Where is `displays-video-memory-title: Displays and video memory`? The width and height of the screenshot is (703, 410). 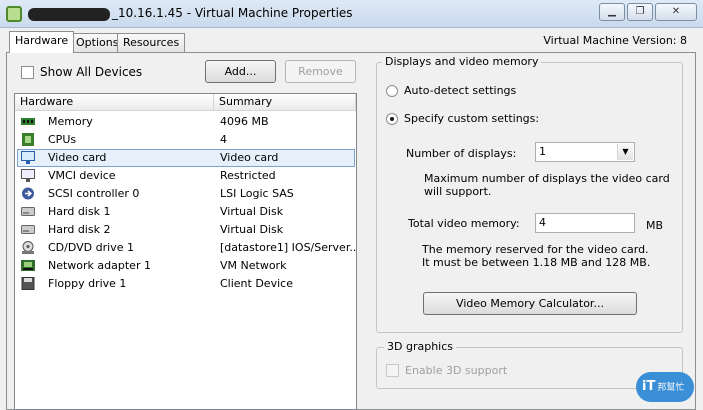 displays-video-memory-title: Displays and video memory is located at coordinates (462, 61).